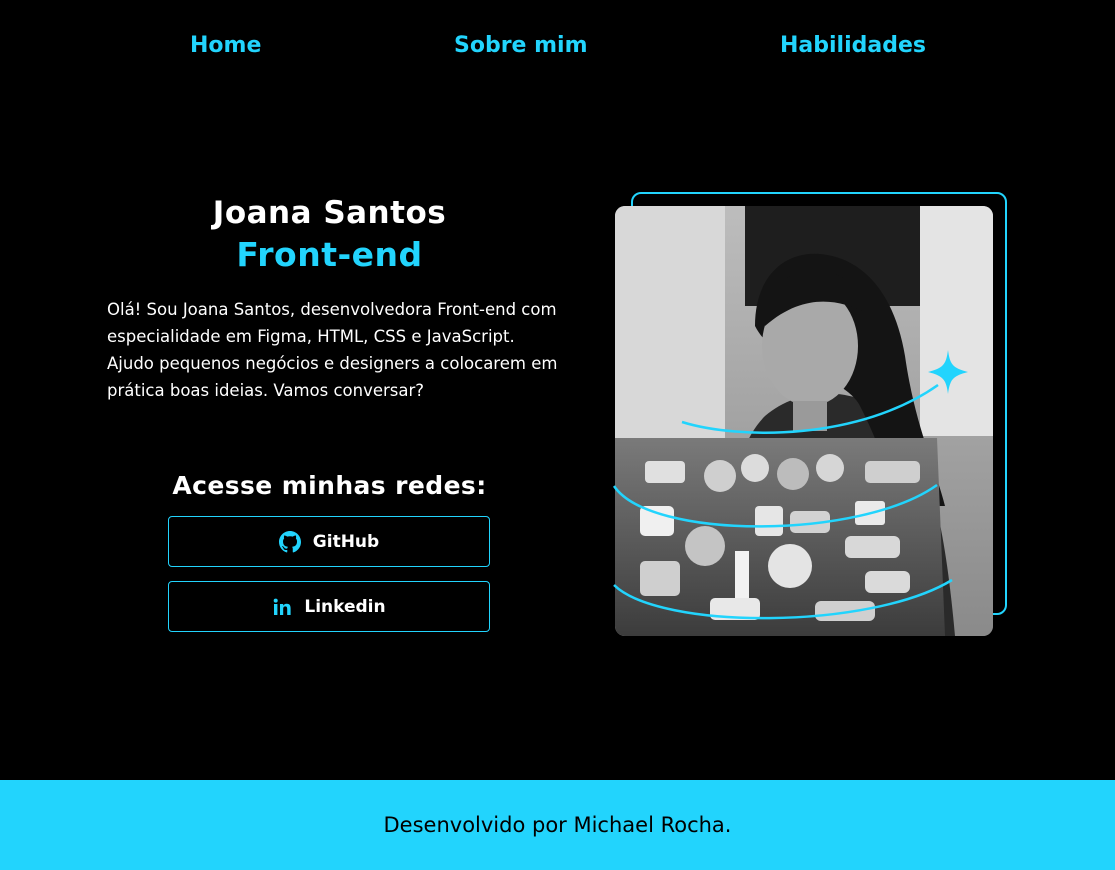 Image resolution: width=1115 pixels, height=870 pixels. I want to click on footer-credit: Desenvolvido por Michael Rocha., so click(557, 825).